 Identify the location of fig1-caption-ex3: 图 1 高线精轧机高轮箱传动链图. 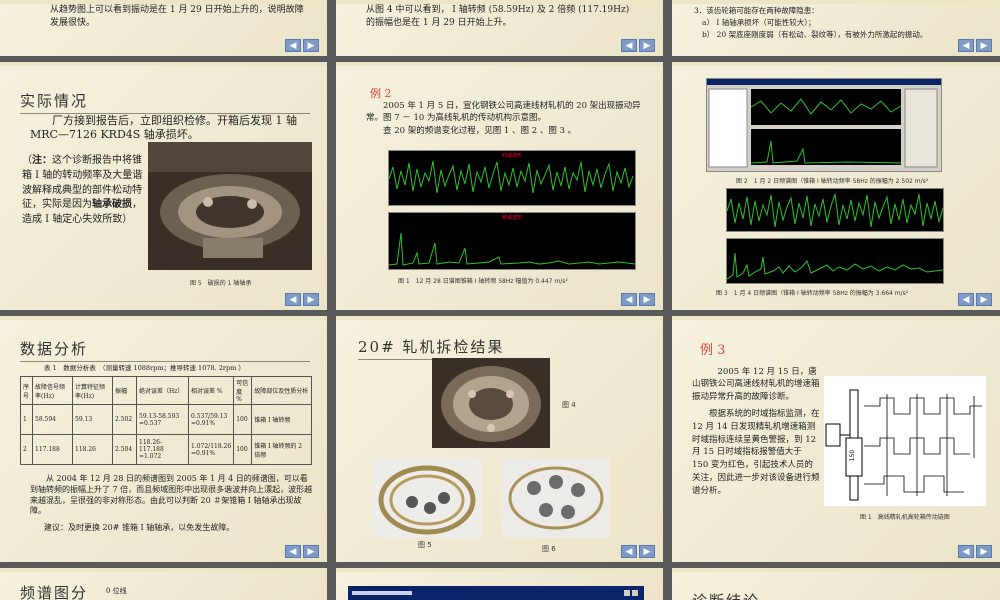
(905, 517).